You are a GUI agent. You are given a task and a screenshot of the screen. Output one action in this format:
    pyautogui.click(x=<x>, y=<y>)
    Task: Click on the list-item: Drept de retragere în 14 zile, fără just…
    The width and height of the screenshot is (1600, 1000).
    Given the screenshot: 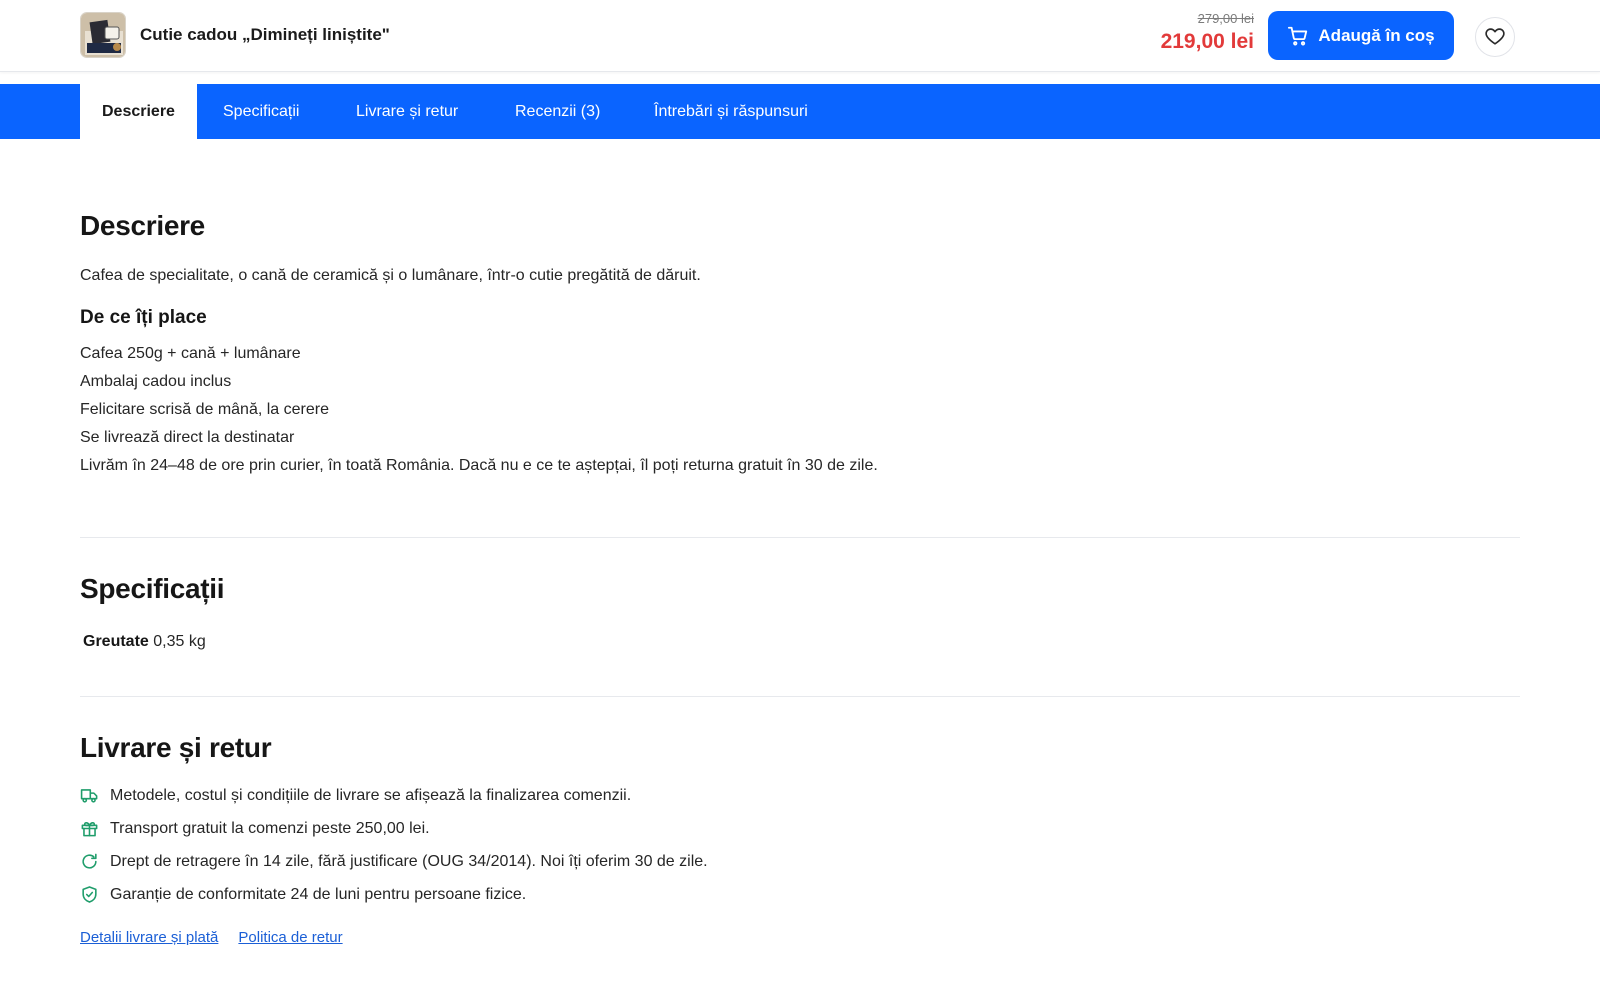 What is the action you would take?
    pyautogui.click(x=394, y=868)
    